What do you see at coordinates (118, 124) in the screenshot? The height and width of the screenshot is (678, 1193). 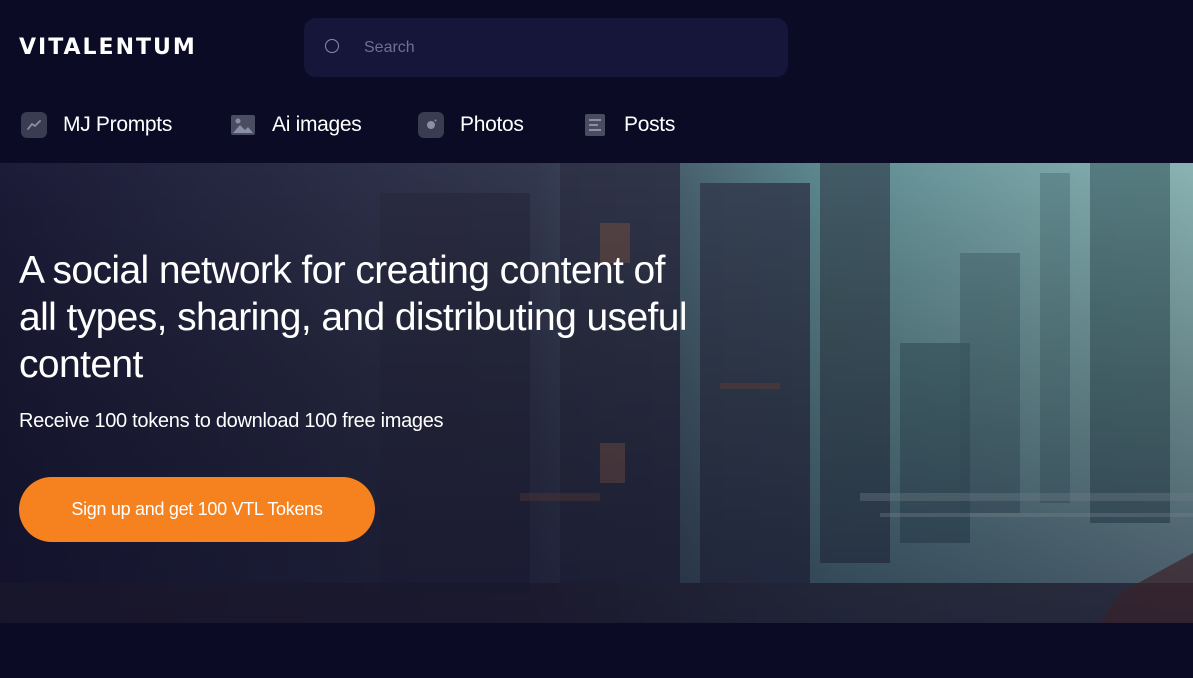 I see `nav-label: MJ Prompts` at bounding box center [118, 124].